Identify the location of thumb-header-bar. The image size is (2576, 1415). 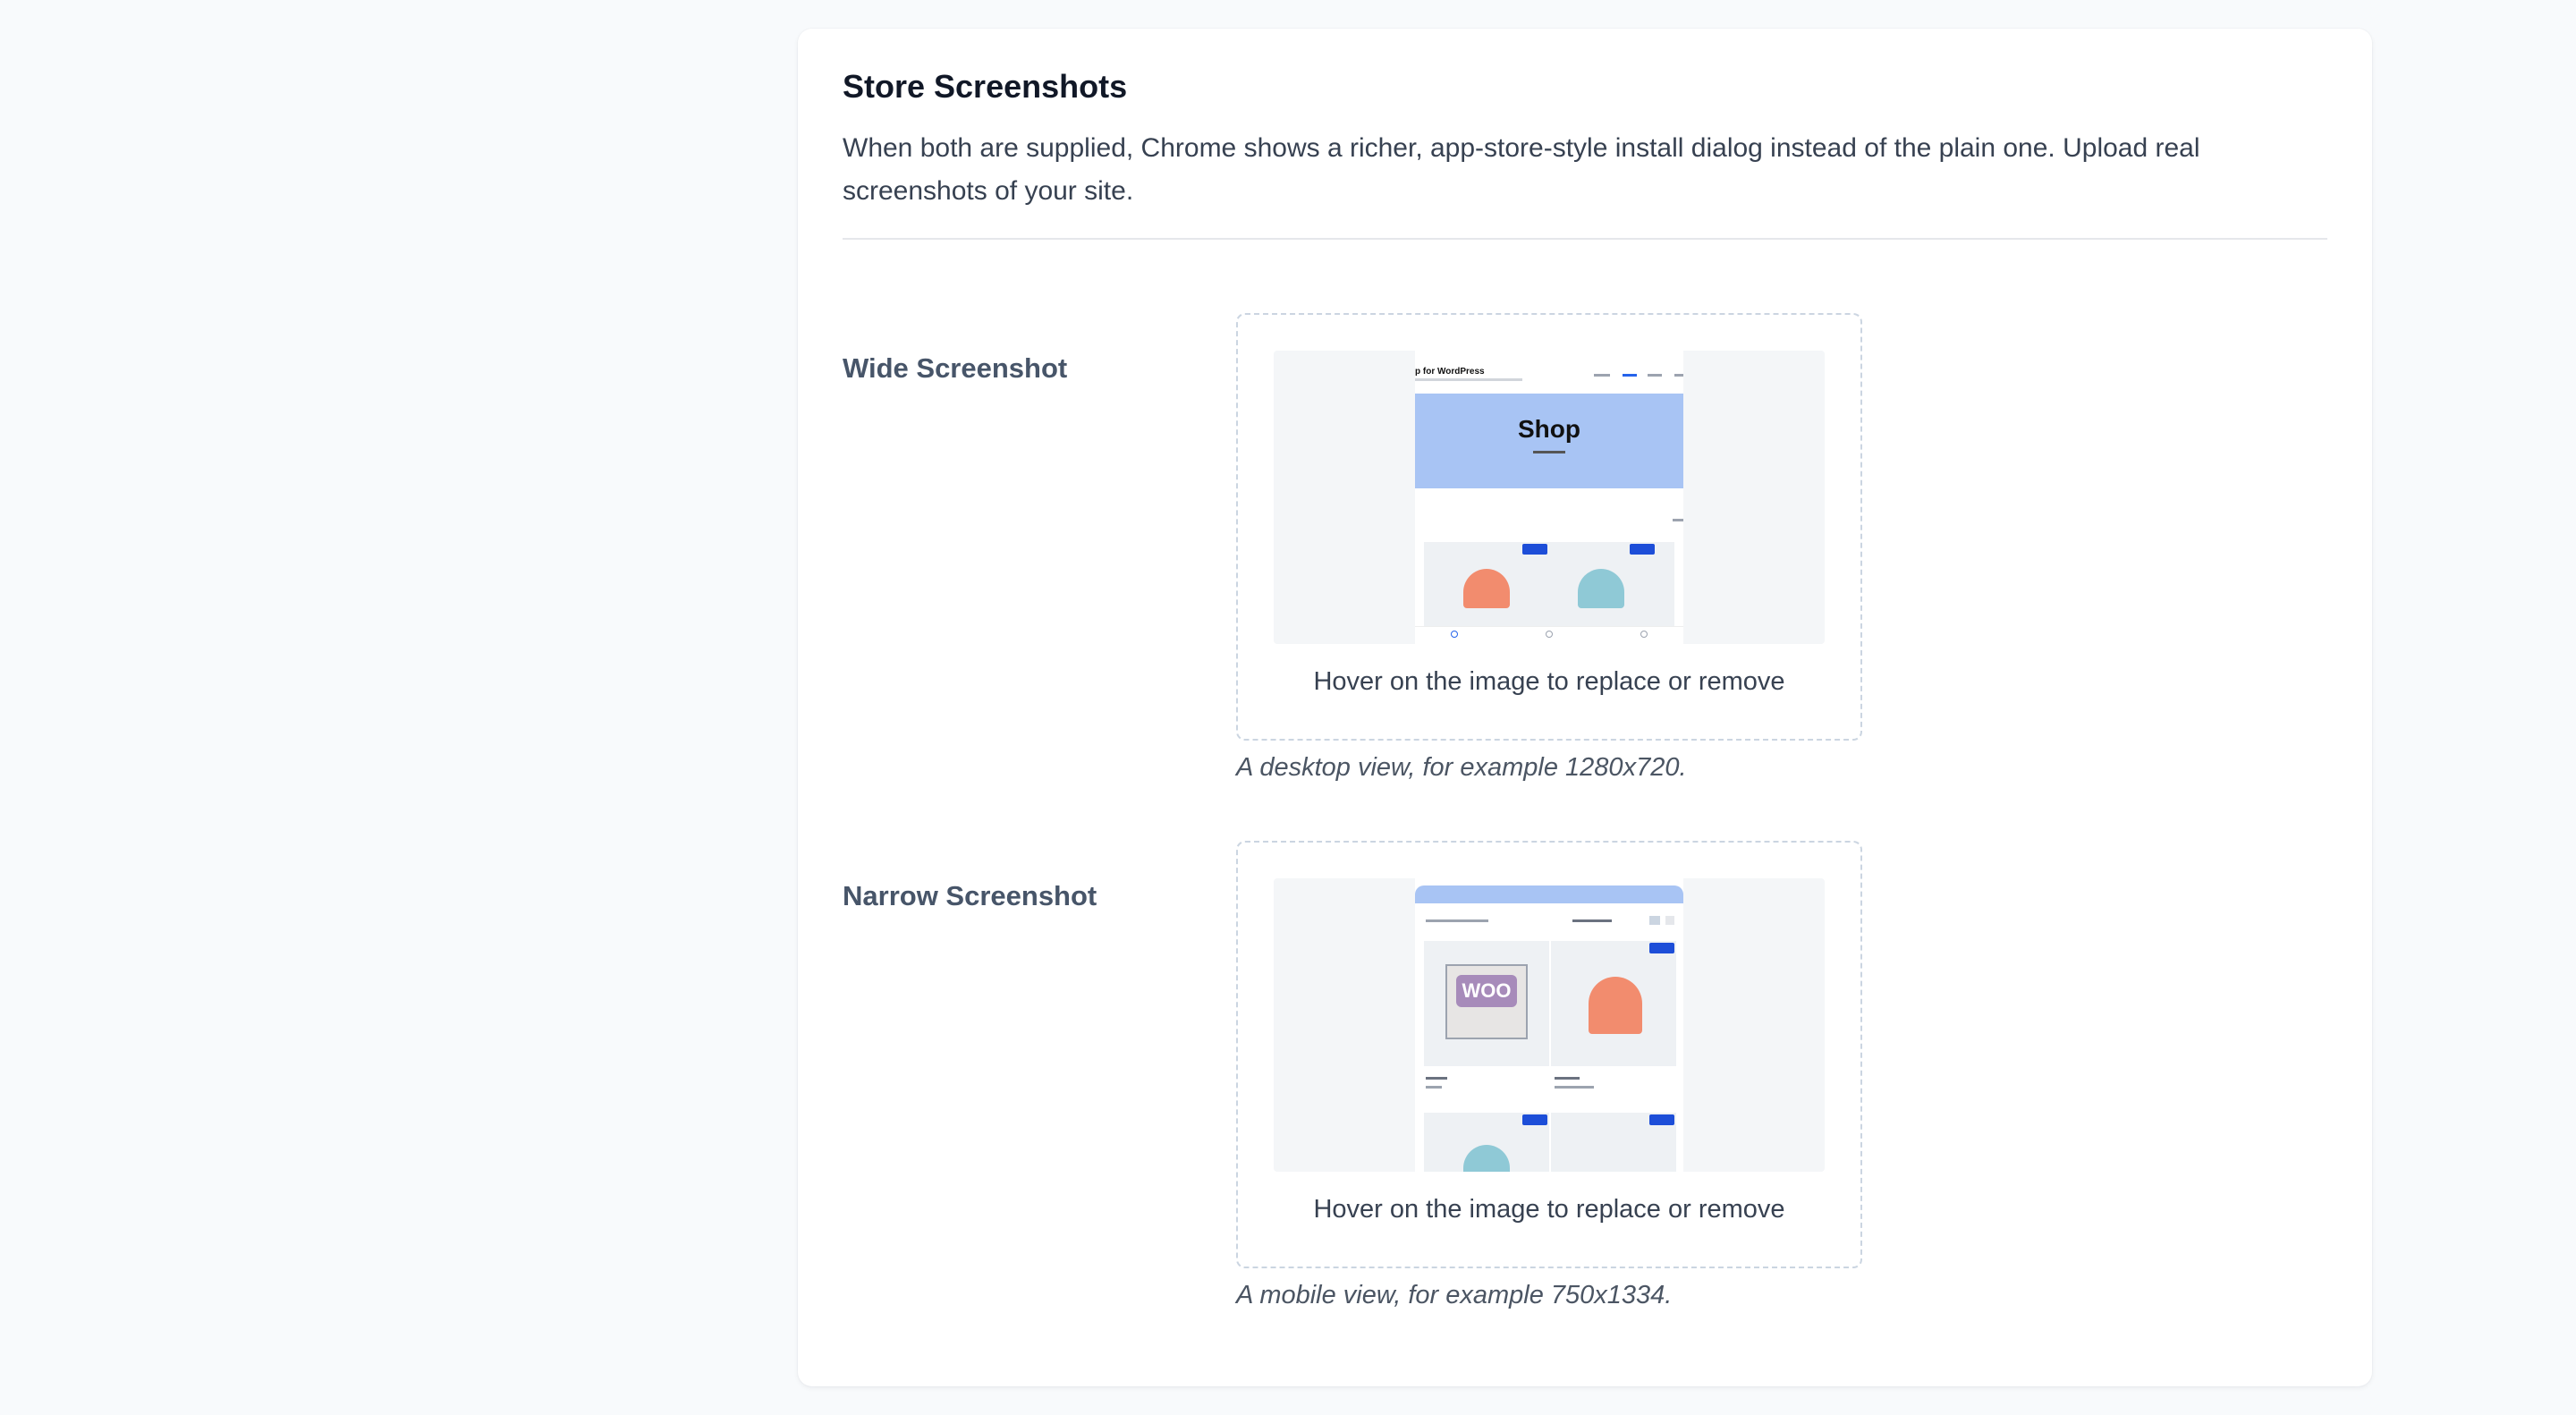
(1549, 894).